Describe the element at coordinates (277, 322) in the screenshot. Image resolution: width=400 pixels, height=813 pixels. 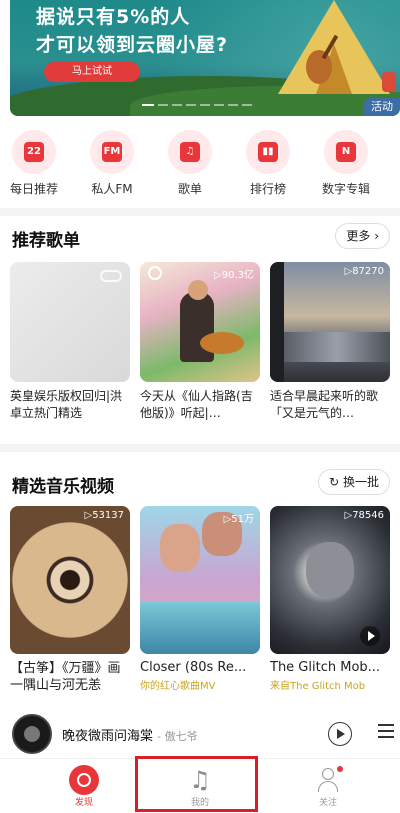
I see `window-frame` at that location.